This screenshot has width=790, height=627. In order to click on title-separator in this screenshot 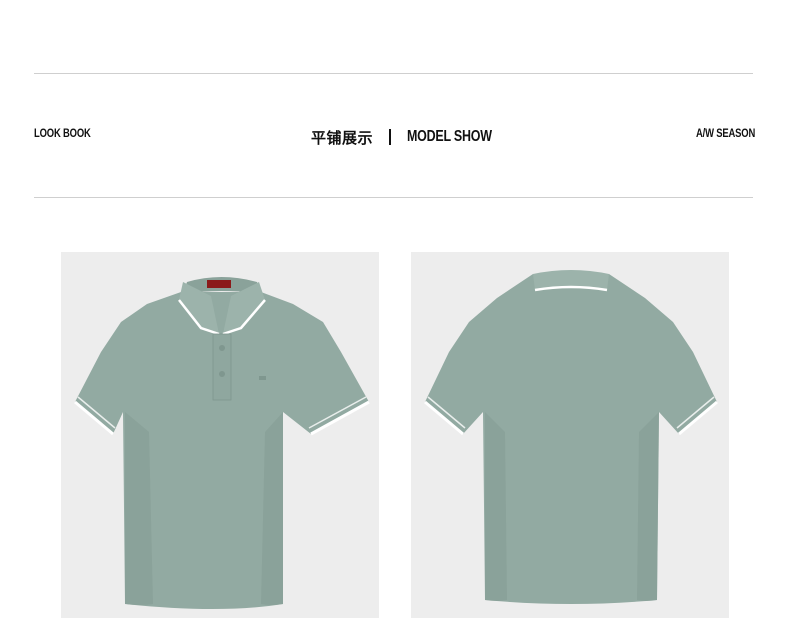, I will do `click(390, 137)`.